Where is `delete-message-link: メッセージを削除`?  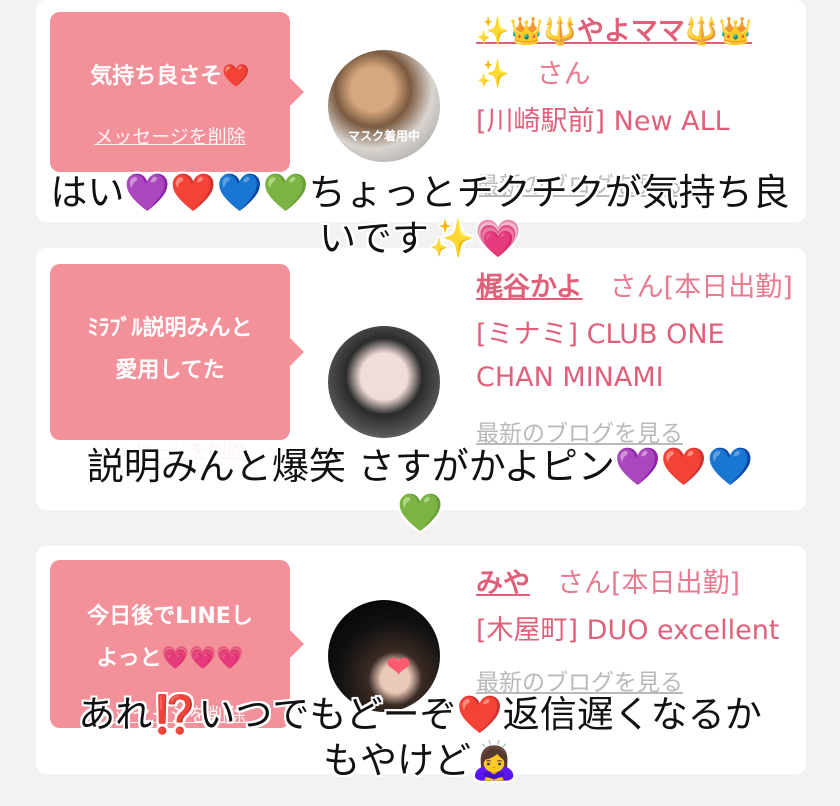
delete-message-link: メッセージを削除 is located at coordinates (170, 135).